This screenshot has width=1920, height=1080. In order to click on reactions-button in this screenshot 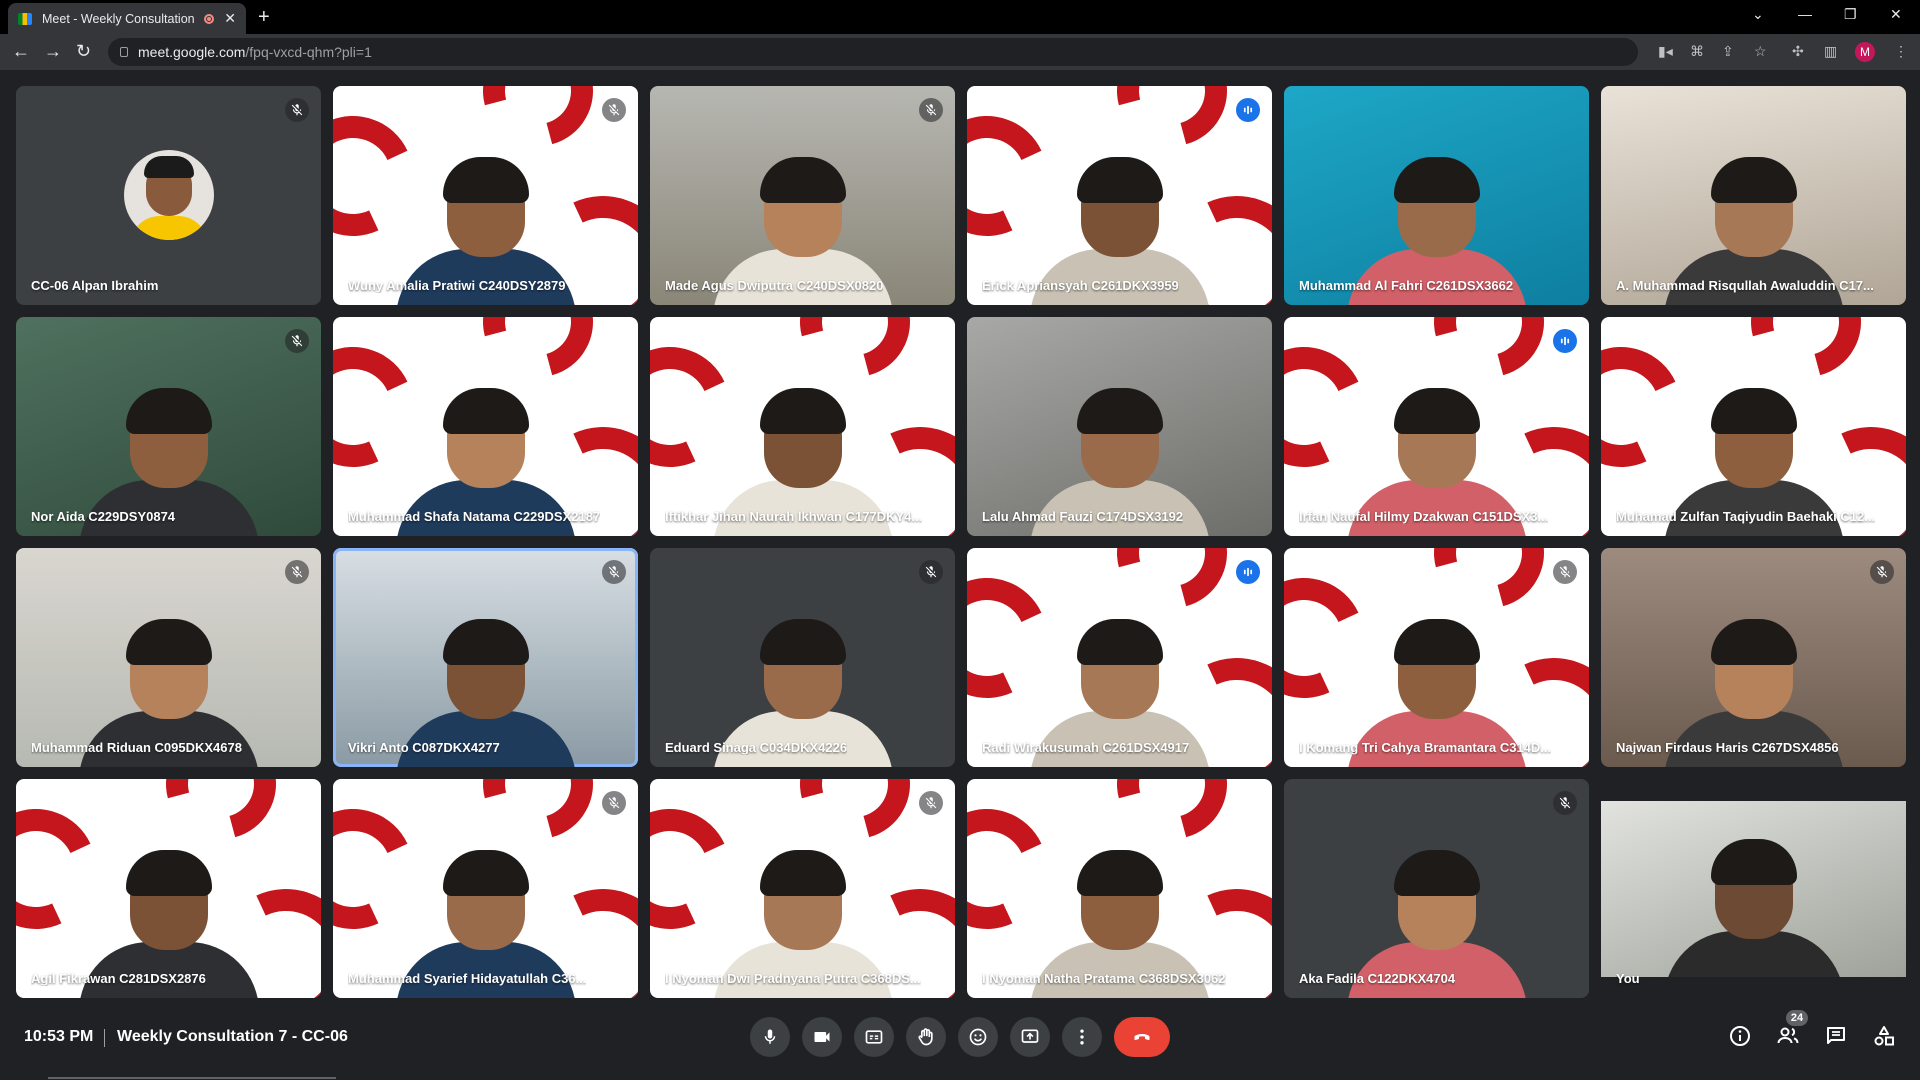, I will do `click(978, 1037)`.